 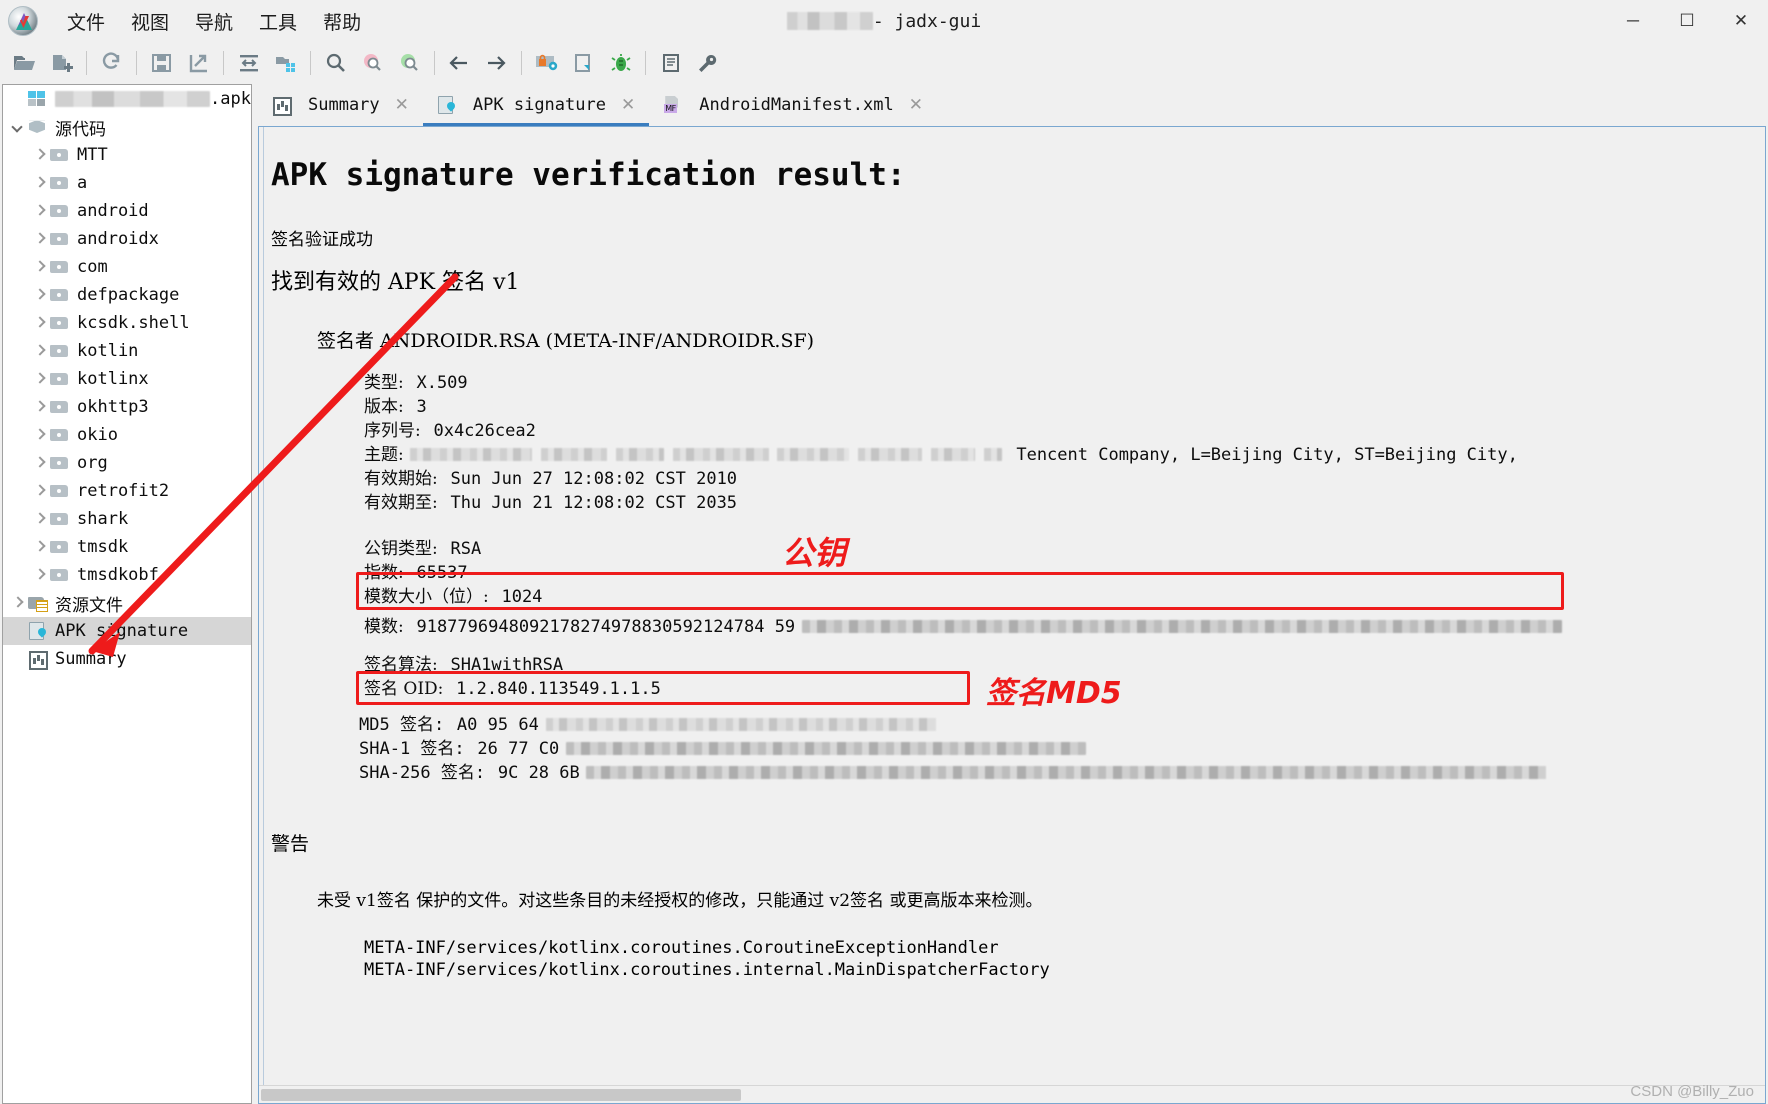 What do you see at coordinates (1012, 503) in the screenshot?
I see `field-valid-to: 有效期至: Thu Jun 21 12:08:02 CST 2035` at bounding box center [1012, 503].